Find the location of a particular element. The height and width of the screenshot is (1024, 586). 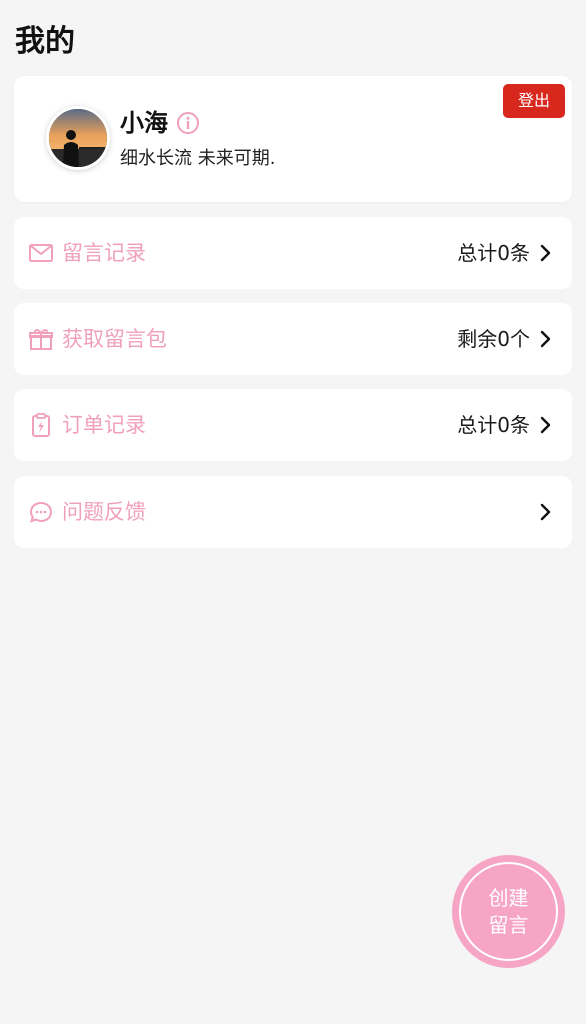

menu-label: 订单记录 is located at coordinates (104, 425).